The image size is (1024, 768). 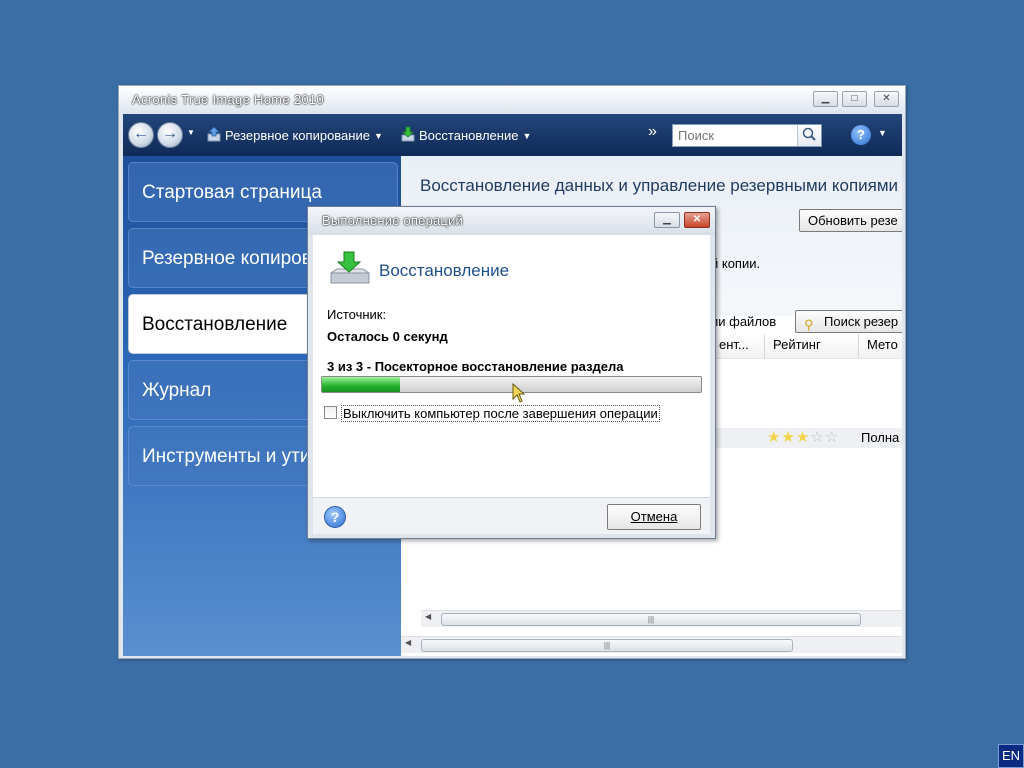 I want to click on header-divider, so click(x=806, y=358).